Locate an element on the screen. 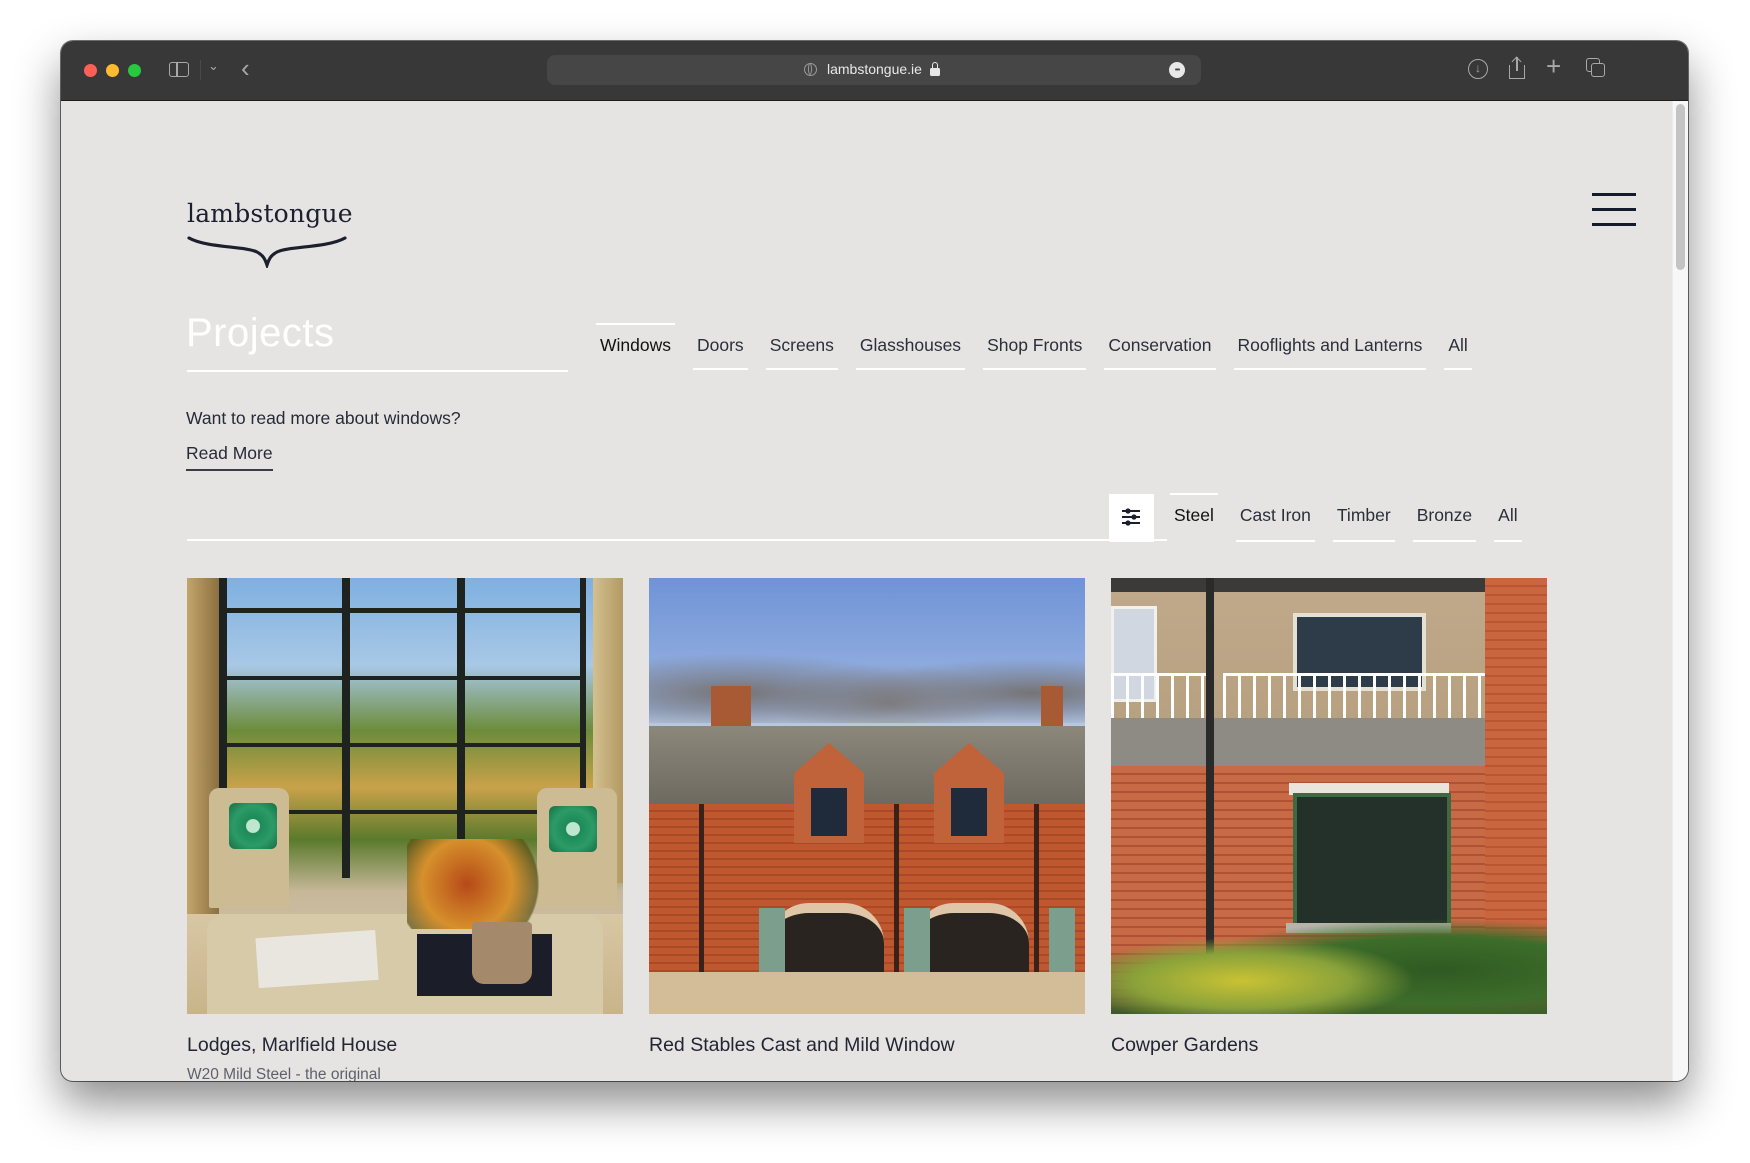 The width and height of the screenshot is (1750, 1163). close-window-button is located at coordinates (90, 70).